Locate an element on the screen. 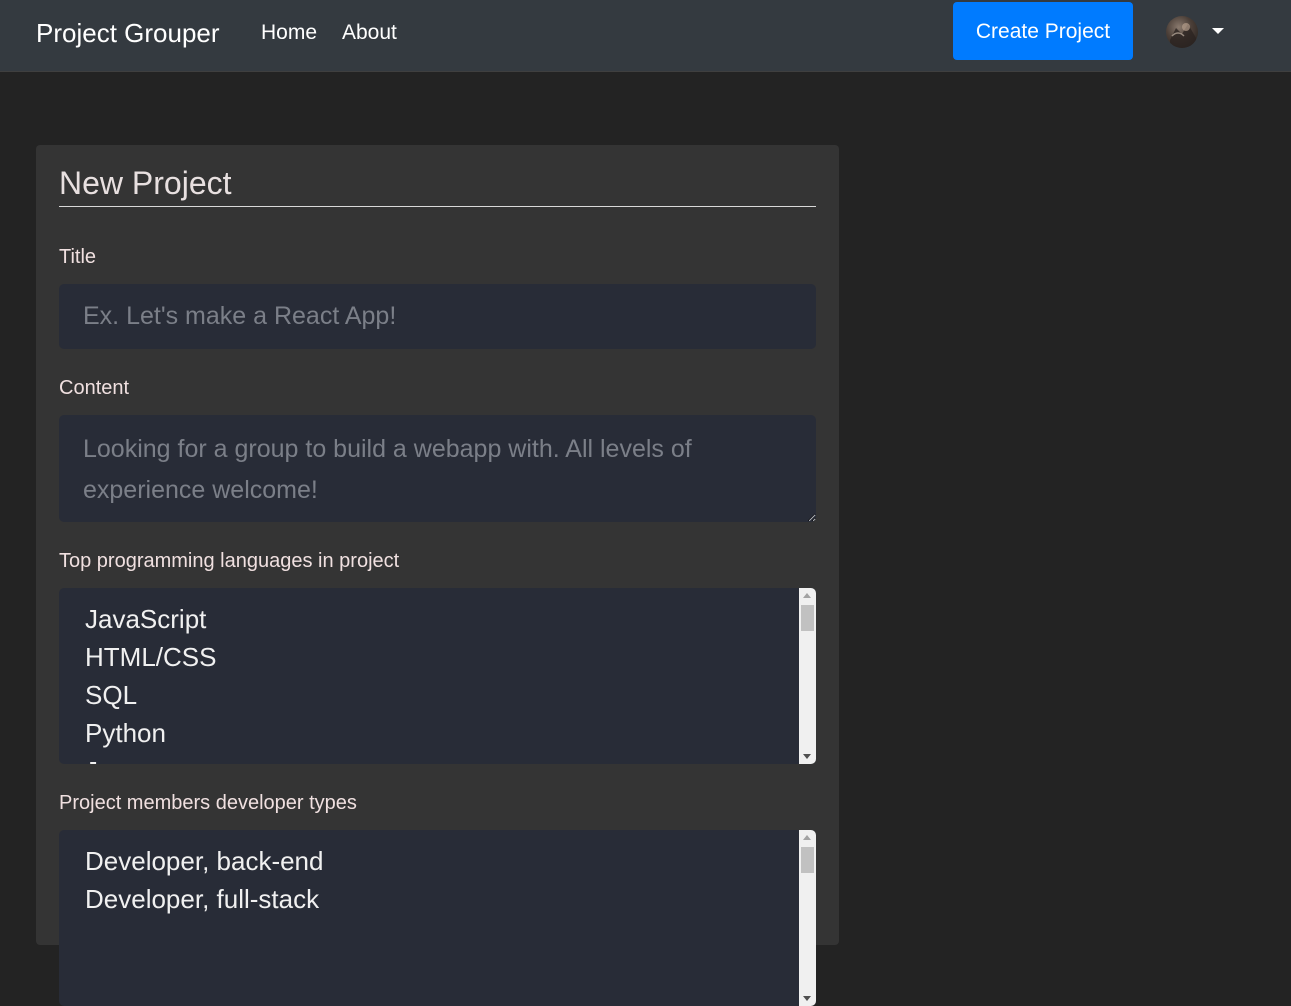 The image size is (1291, 1006). caret-down-icon is located at coordinates (1218, 31).